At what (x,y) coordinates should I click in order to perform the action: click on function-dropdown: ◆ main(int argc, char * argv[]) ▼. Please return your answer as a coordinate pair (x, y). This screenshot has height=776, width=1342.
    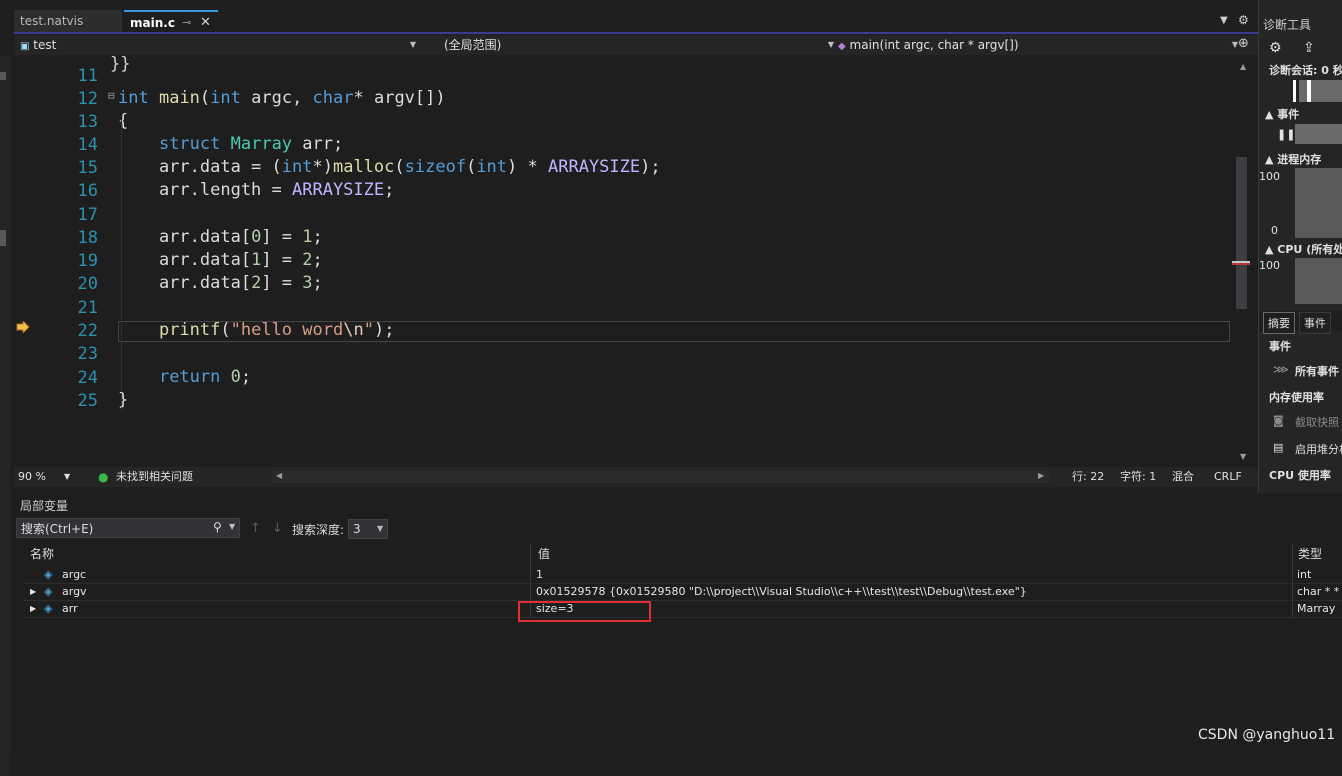
    Looking at the image, I should click on (1038, 45).